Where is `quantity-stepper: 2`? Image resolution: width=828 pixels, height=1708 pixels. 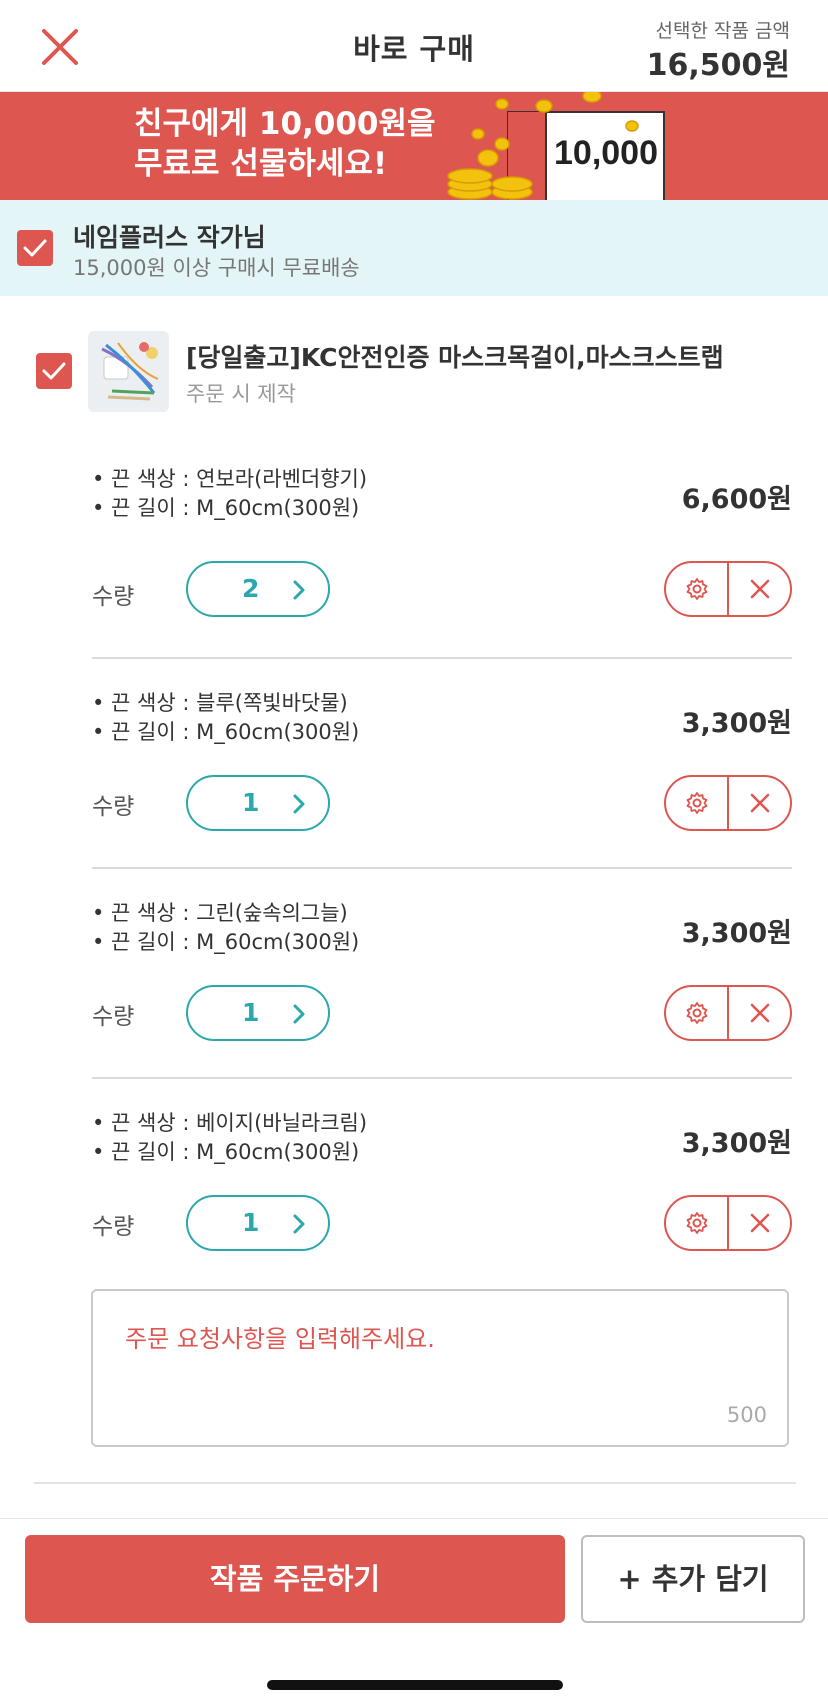
quantity-stepper: 2 is located at coordinates (258, 589).